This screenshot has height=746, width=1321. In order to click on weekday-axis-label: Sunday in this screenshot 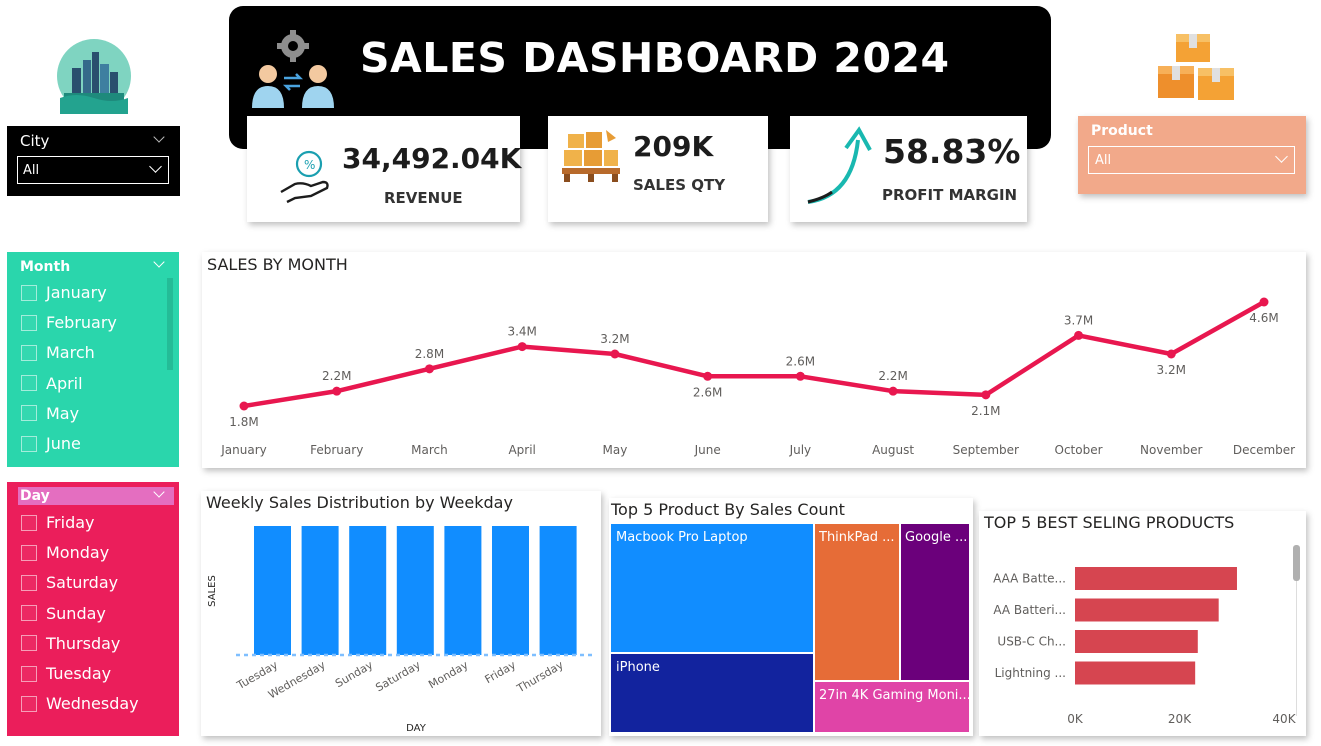, I will do `click(354, 674)`.